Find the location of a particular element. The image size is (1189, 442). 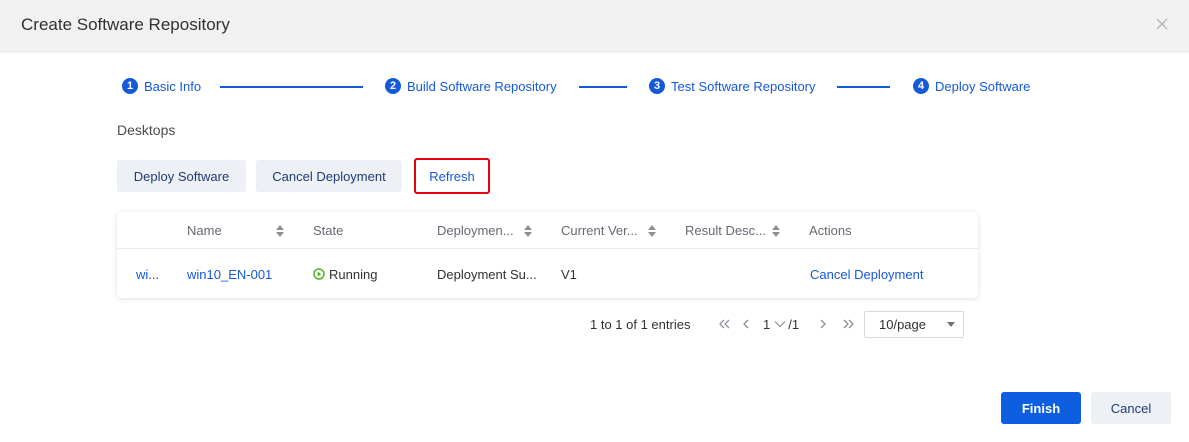

column-header-name: Name is located at coordinates (204, 230).